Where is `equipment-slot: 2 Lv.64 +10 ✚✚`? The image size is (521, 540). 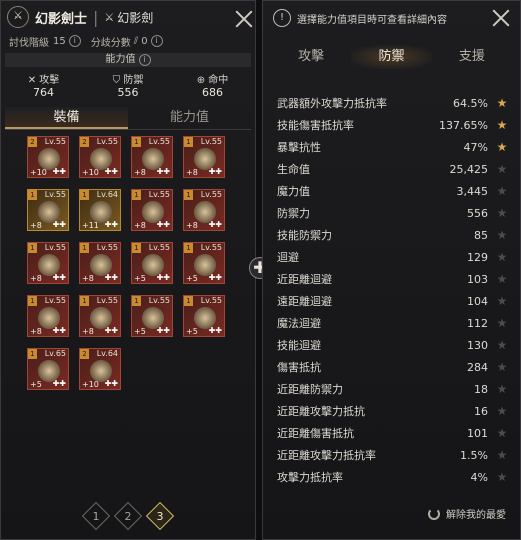 equipment-slot: 2 Lv.64 +10 ✚✚ is located at coordinates (100, 369).